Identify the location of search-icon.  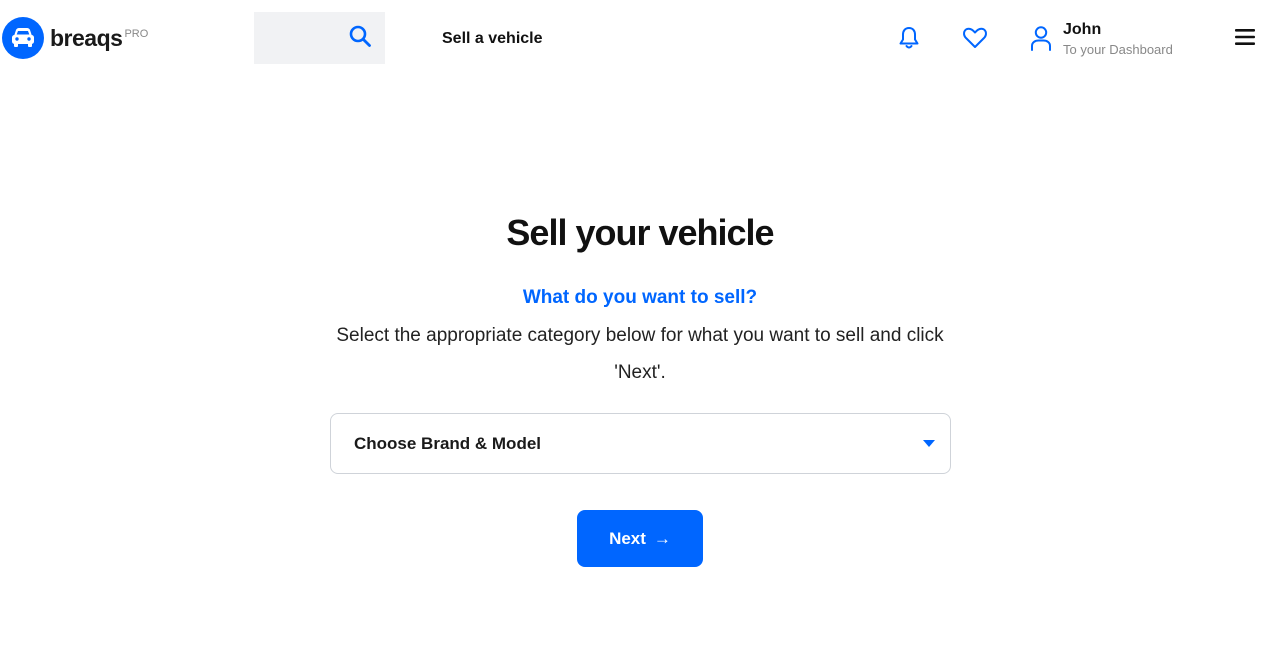
(360, 38).